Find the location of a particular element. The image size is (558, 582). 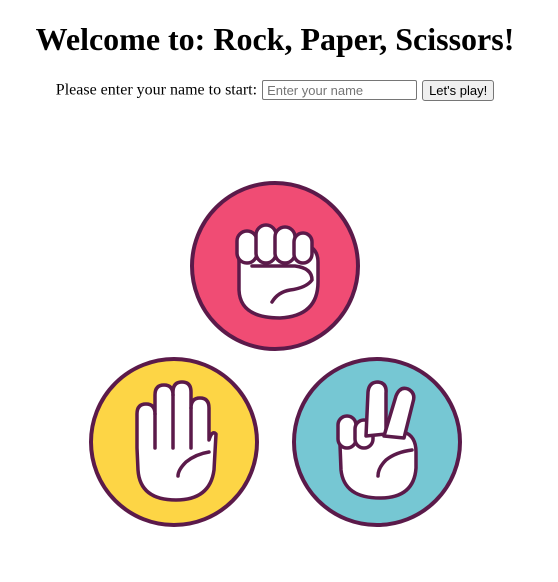

lets-play-button: Let's play! is located at coordinates (458, 90).